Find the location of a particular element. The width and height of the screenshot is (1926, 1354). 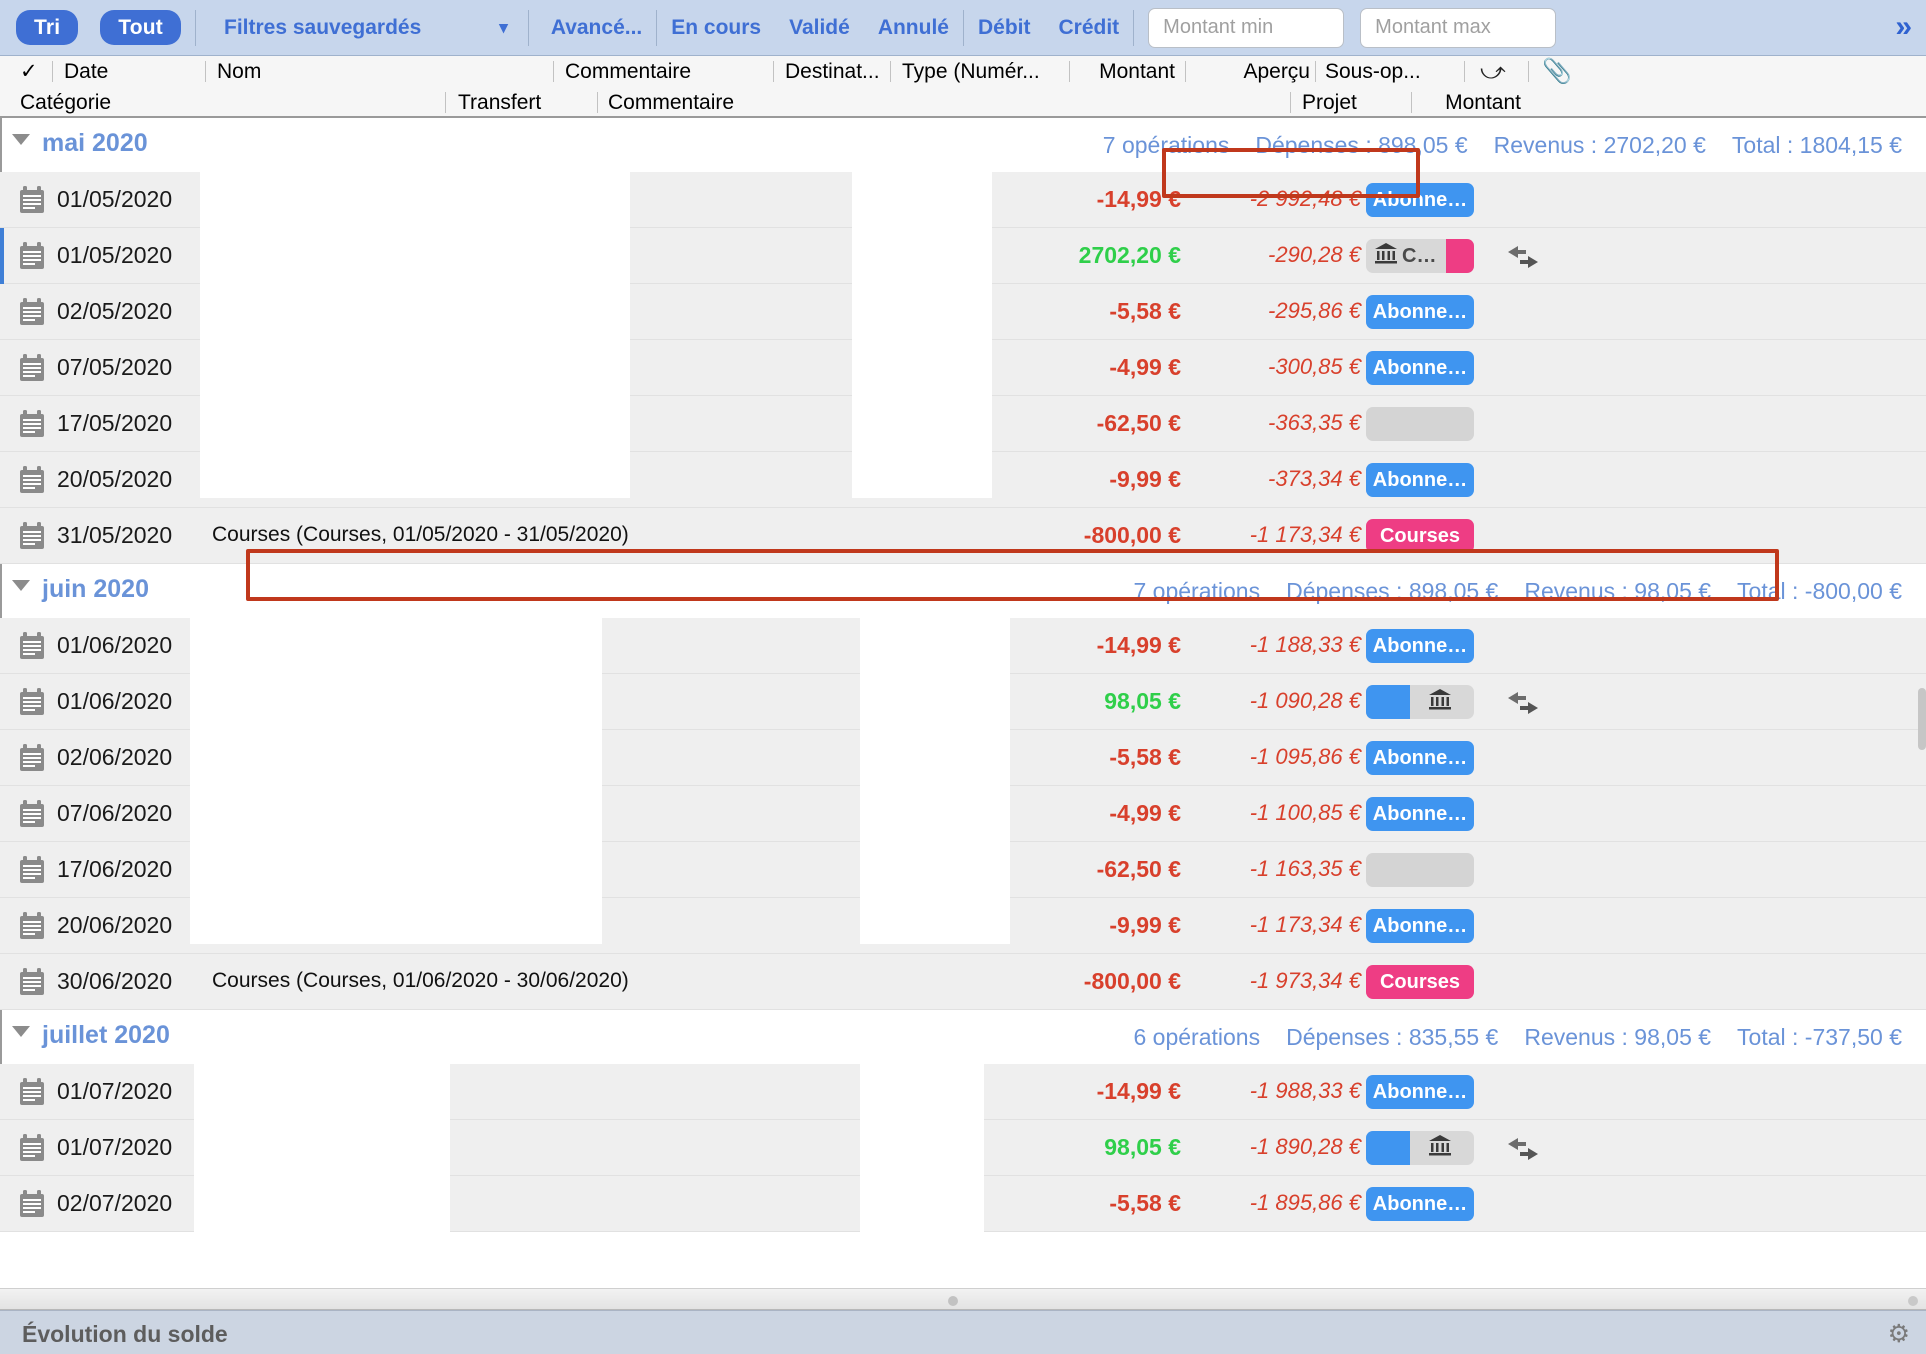

col-amount-2: Montant is located at coordinates (1413, 102).